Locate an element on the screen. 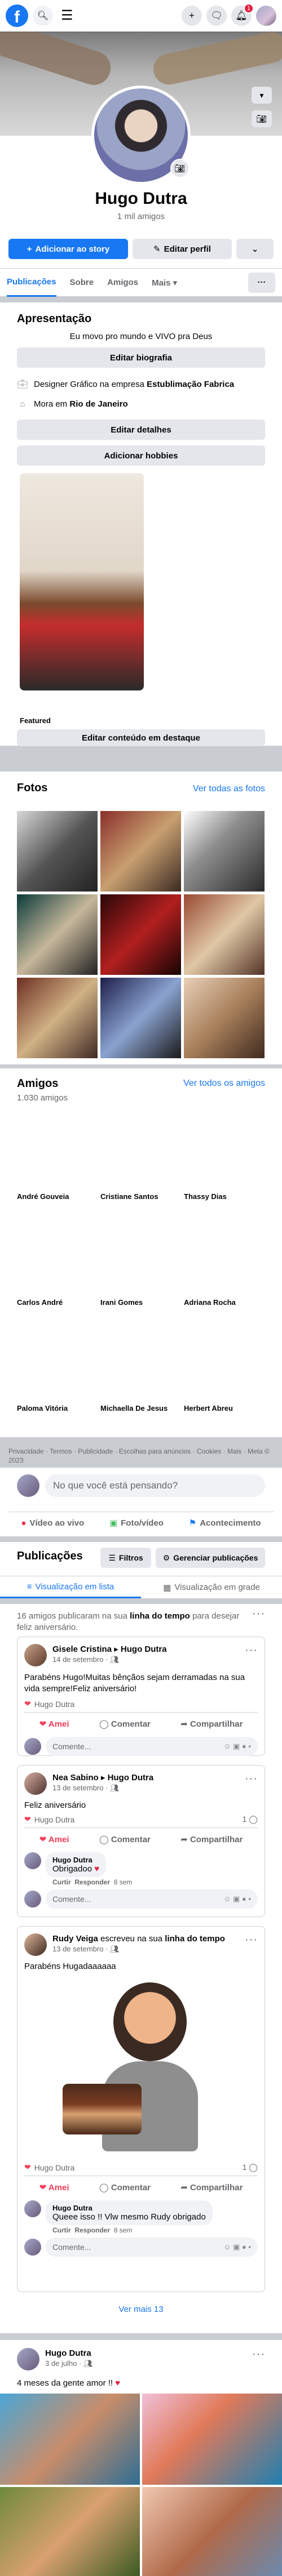 Image resolution: width=282 pixels, height=2576 pixels. notifications-bell-icon: 🔔︎ 1 is located at coordinates (242, 15).